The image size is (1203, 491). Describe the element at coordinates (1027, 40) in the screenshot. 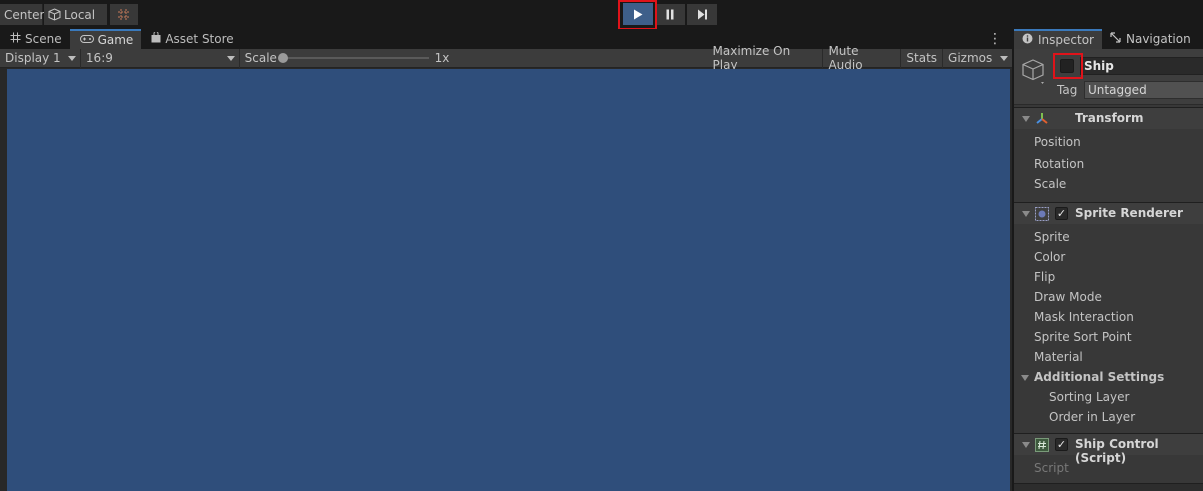

I see `info-icon` at that location.